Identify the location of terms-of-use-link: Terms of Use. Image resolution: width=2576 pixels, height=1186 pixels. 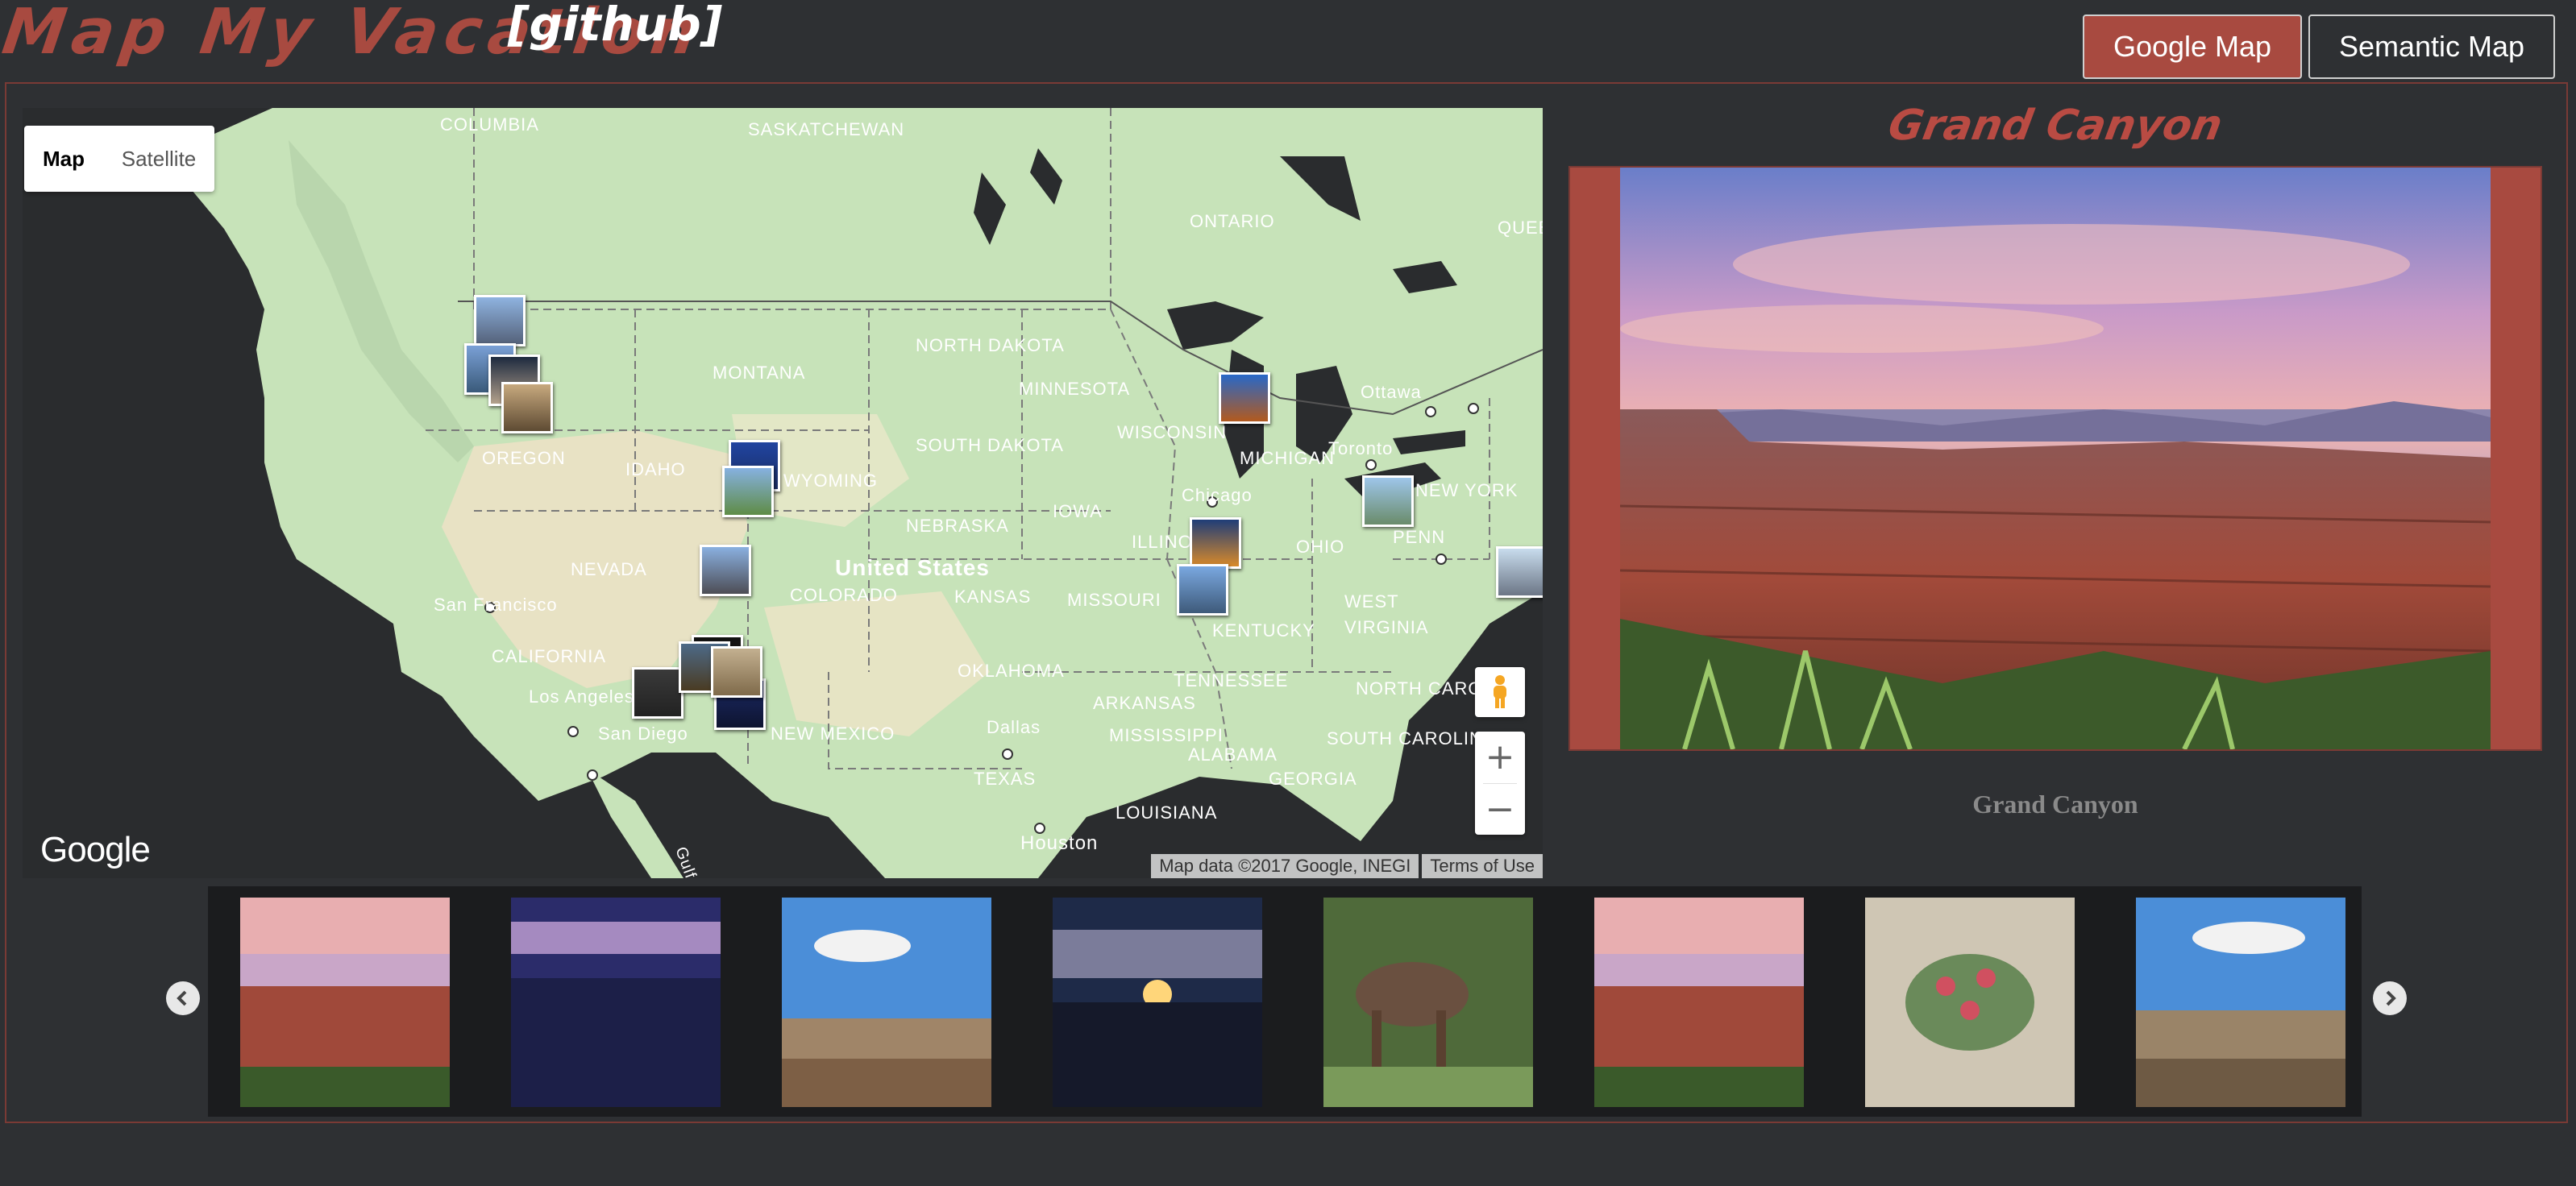
(1482, 866).